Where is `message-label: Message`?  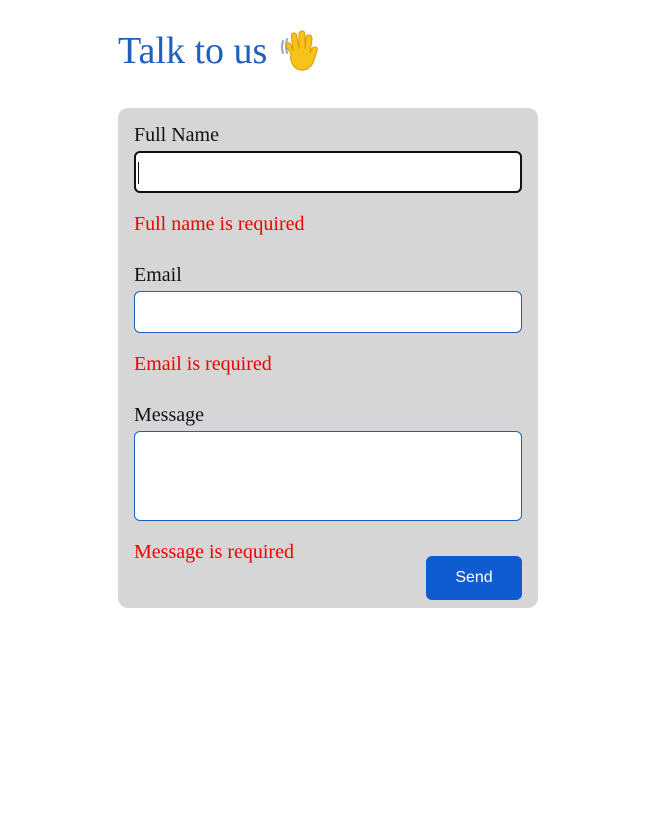
message-label: Message is located at coordinates (169, 415).